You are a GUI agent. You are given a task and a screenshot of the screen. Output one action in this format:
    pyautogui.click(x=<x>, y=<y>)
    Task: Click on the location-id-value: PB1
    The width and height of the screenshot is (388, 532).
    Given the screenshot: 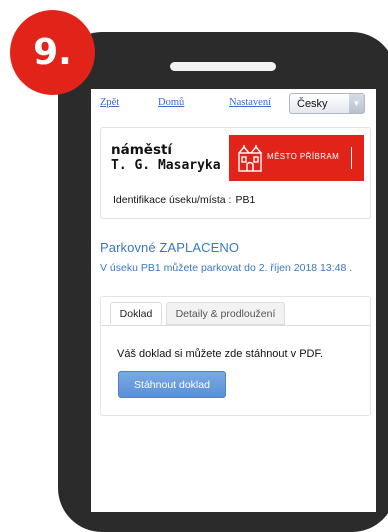 What is the action you would take?
    pyautogui.click(x=245, y=200)
    